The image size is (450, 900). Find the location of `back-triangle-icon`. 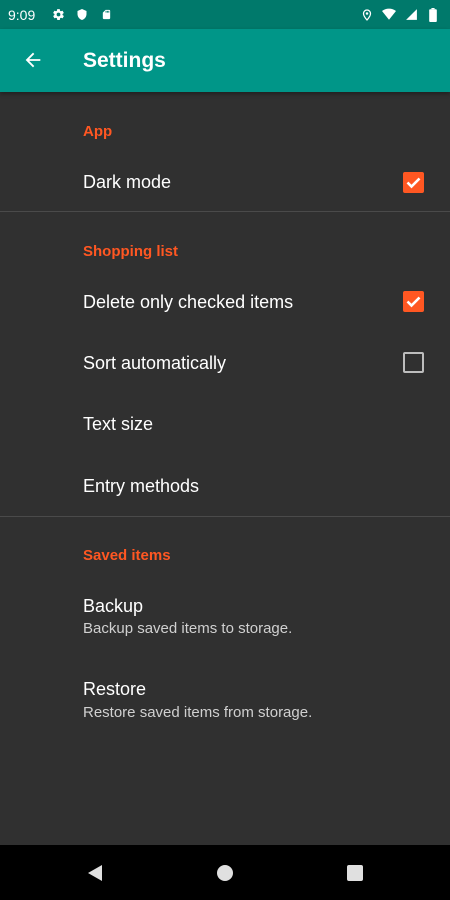

back-triangle-icon is located at coordinates (95, 873).